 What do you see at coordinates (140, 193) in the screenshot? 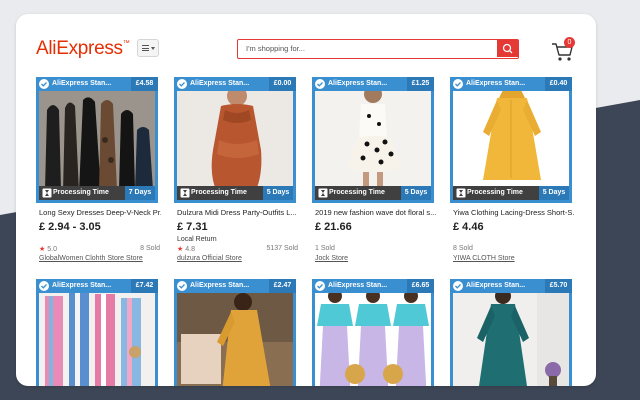
I see `processing-days: 7 Days` at bounding box center [140, 193].